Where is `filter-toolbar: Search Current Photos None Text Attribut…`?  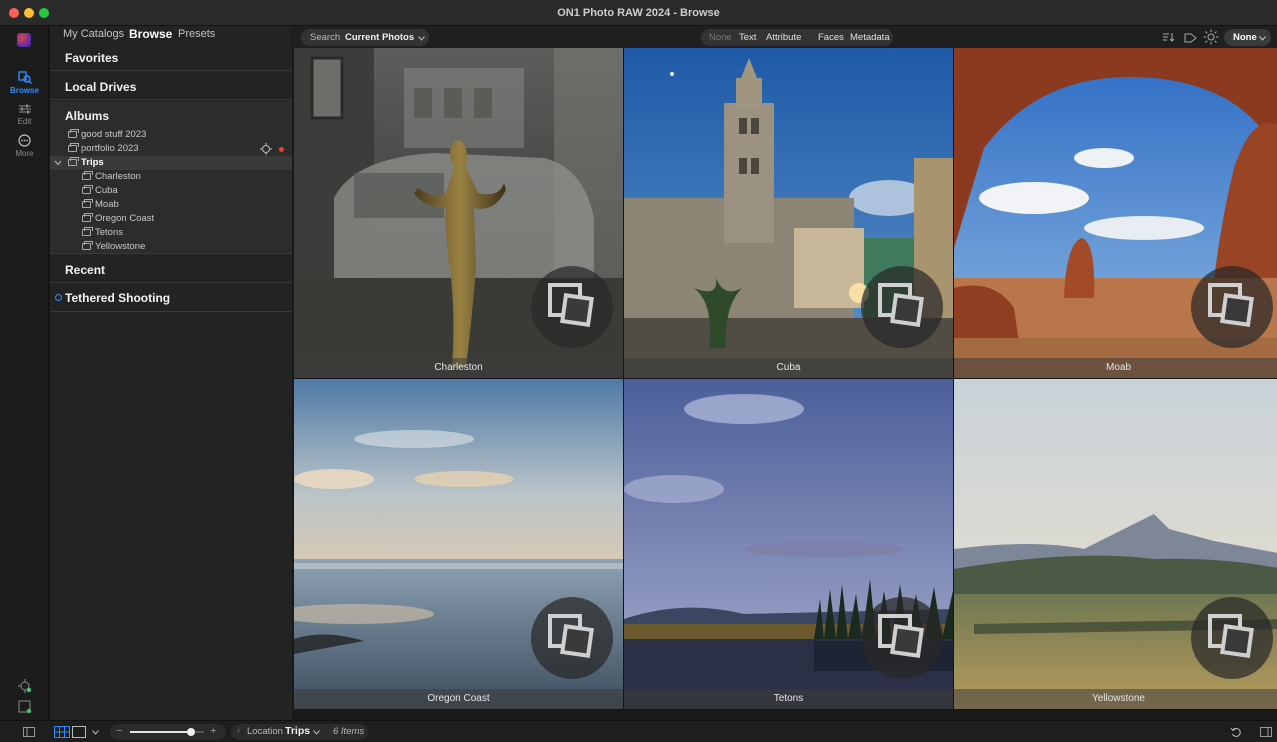
filter-toolbar: Search Current Photos None Text Attribut… is located at coordinates (785, 37).